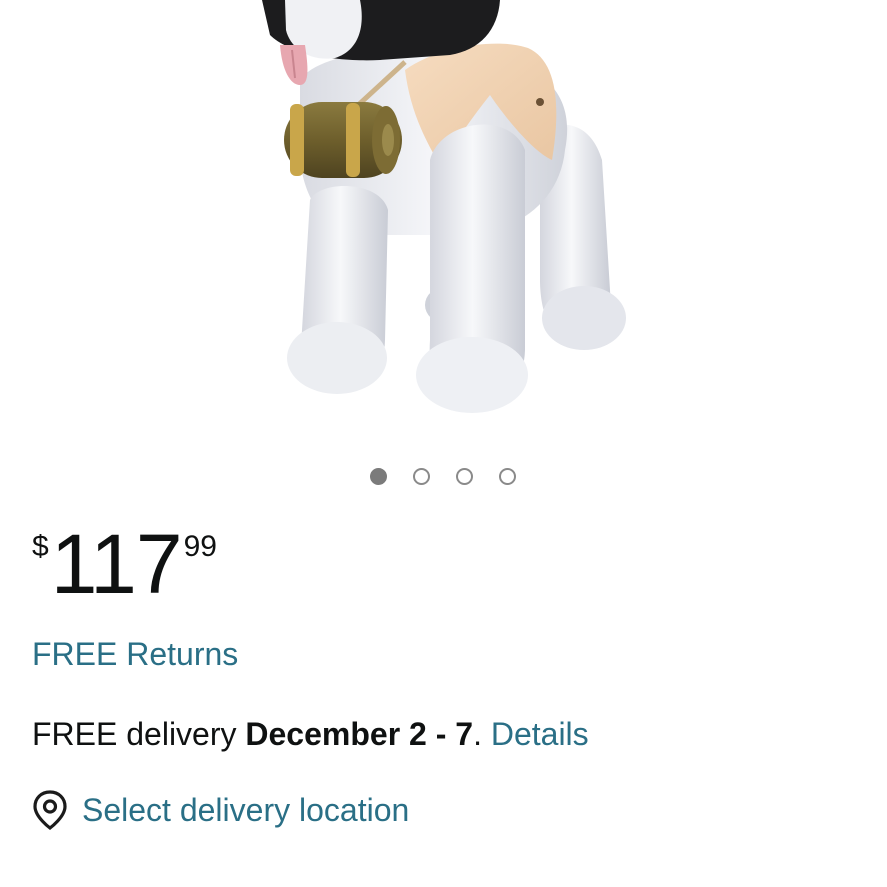 Image resolution: width=887 pixels, height=887 pixels. I want to click on select-delivery-location-label: Select delivery location, so click(246, 809).